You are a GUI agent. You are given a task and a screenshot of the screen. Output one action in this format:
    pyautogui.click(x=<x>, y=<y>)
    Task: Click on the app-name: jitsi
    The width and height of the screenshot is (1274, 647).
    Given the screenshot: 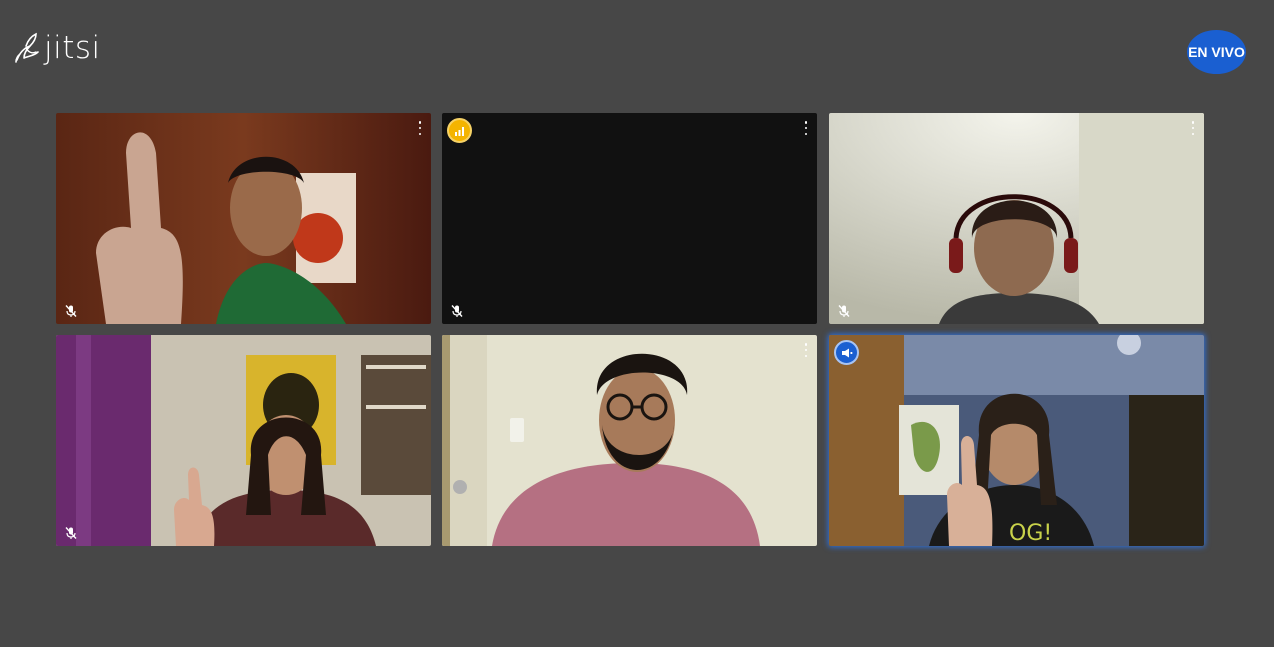 What is the action you would take?
    pyautogui.click(x=72, y=48)
    